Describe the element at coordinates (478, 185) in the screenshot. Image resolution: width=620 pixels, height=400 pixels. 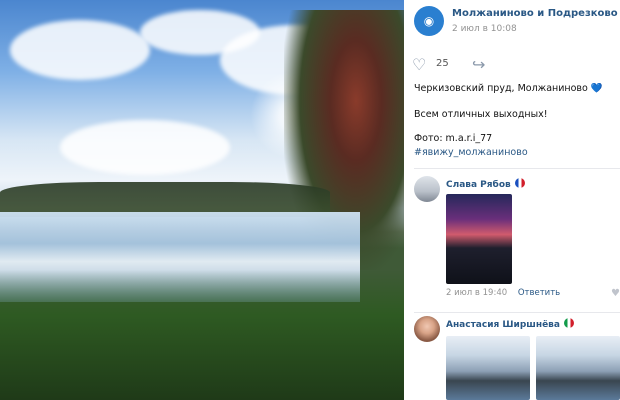
I see `commenter-name-text: Слава Рябов` at that location.